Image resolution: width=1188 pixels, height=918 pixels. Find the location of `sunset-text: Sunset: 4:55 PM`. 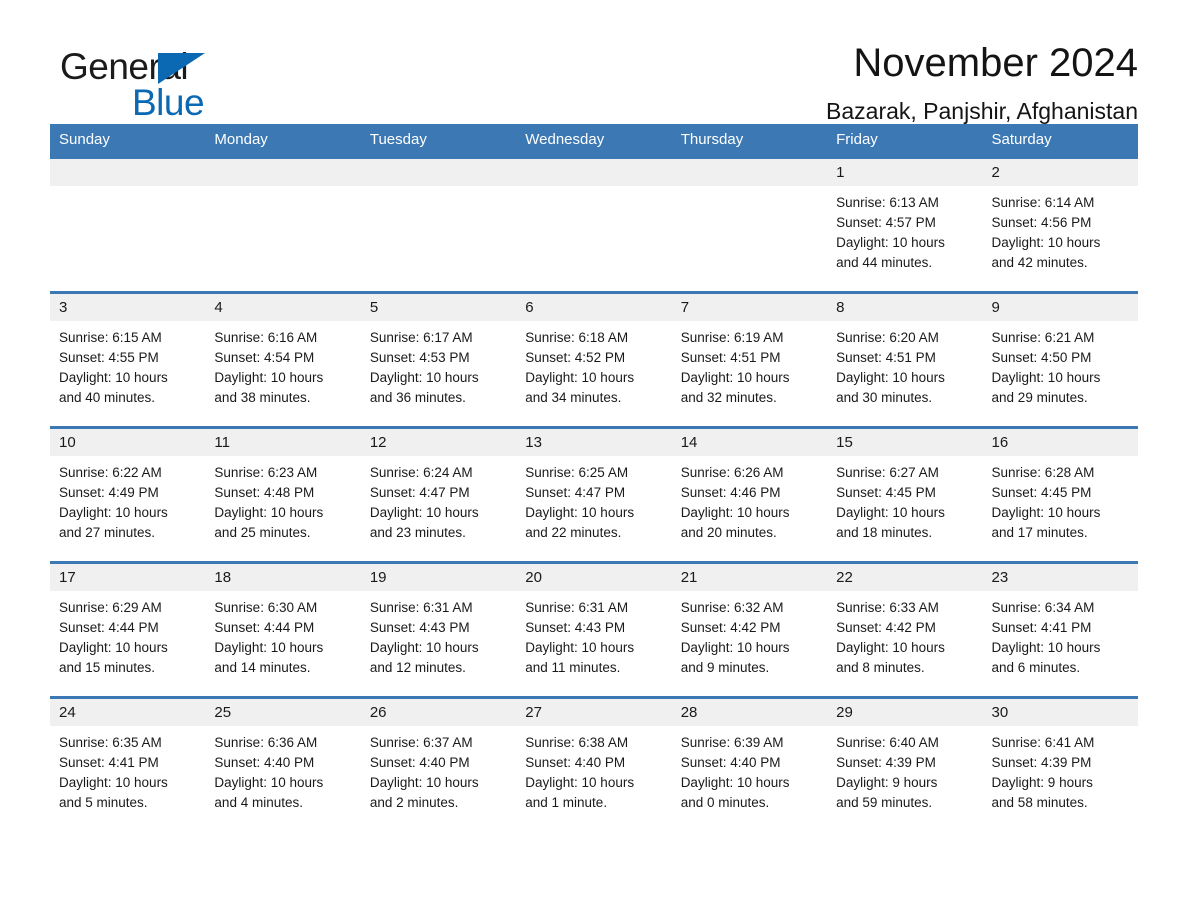

sunset-text: Sunset: 4:55 PM is located at coordinates (109, 357).